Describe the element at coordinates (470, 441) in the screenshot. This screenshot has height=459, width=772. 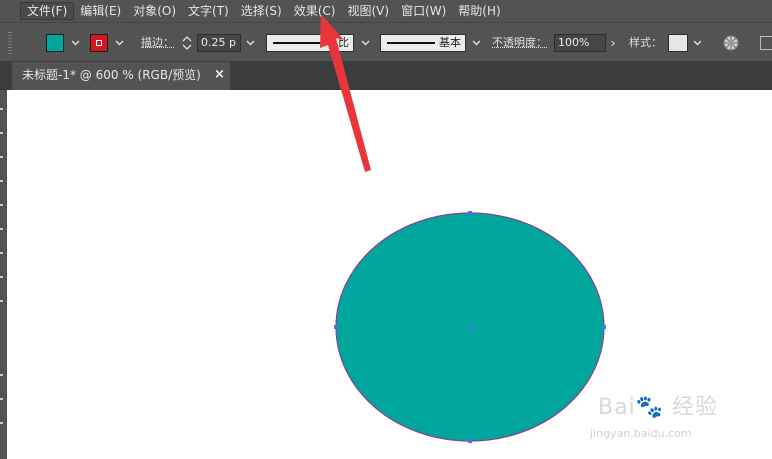
I see `anchor-point-bottom` at that location.